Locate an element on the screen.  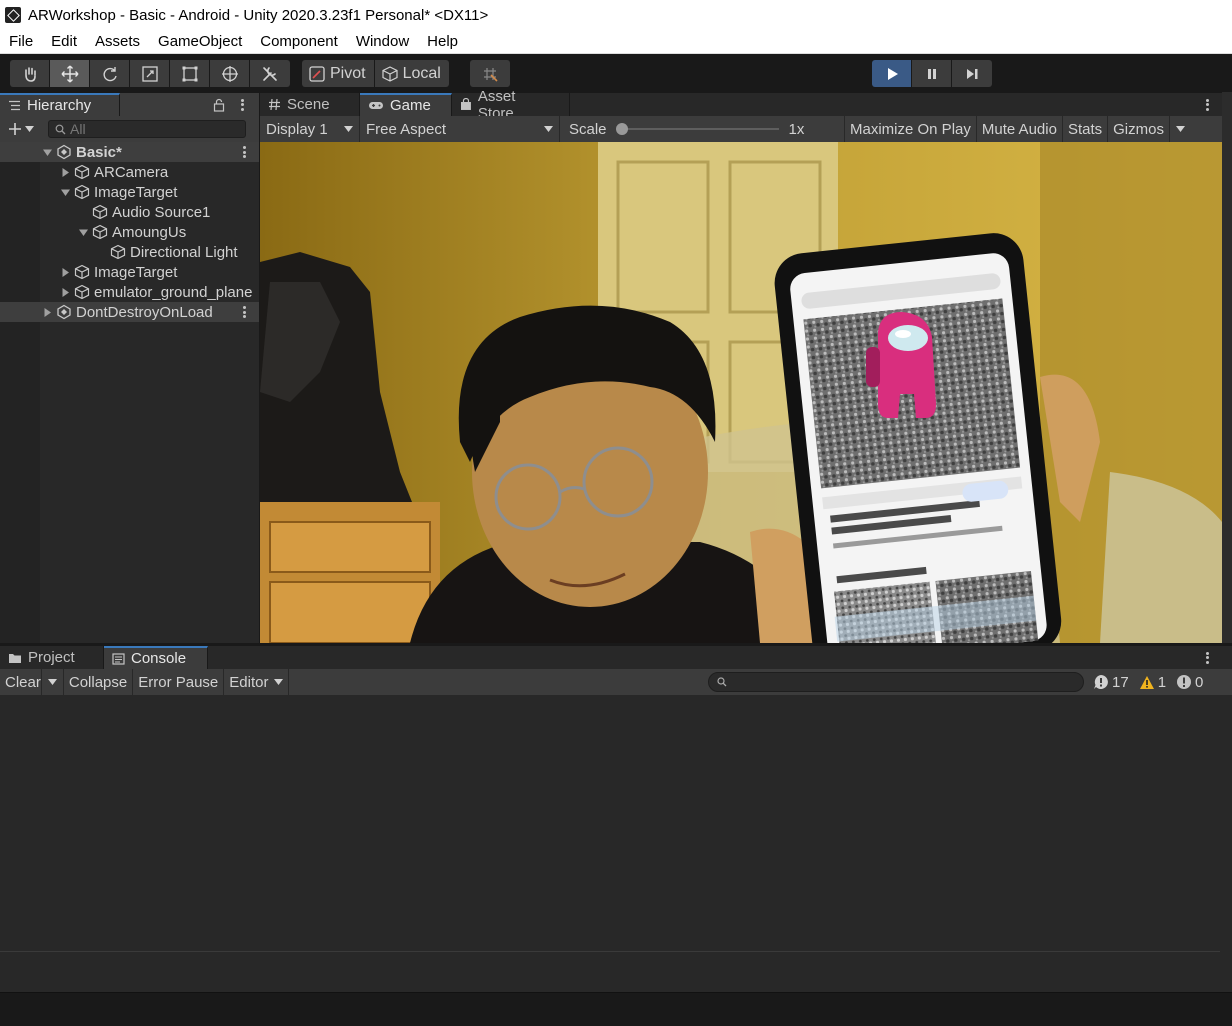
collapse-toggle: Collapse is located at coordinates (99, 682).